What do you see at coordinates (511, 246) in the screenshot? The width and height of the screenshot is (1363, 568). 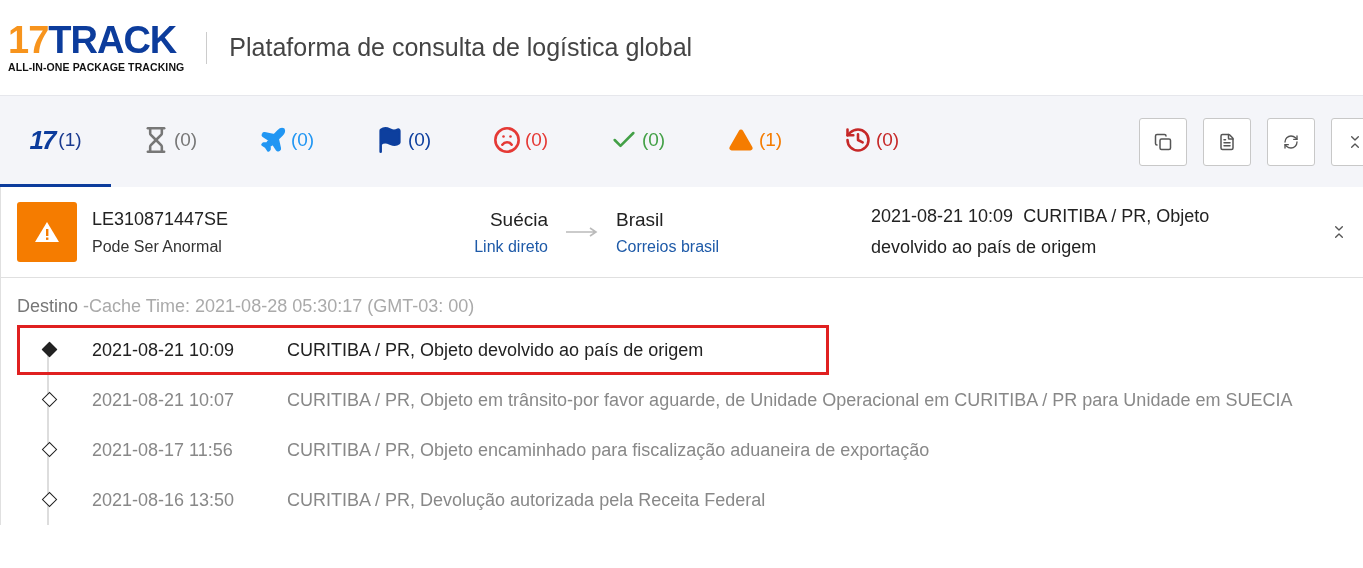 I see `carrier-link: Link direto` at bounding box center [511, 246].